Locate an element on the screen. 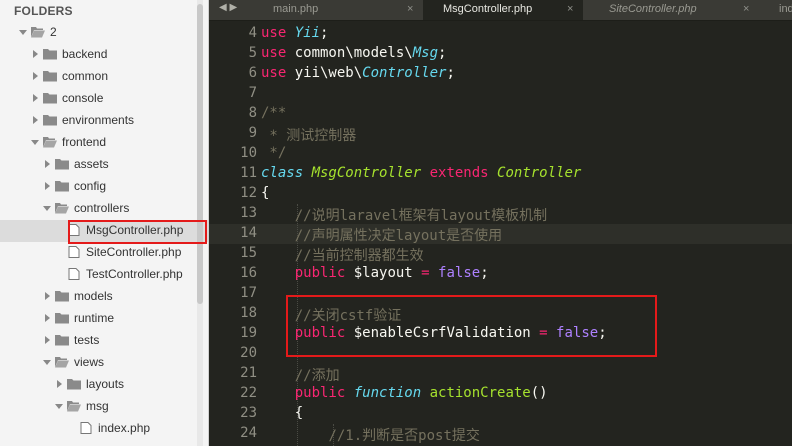 This screenshot has width=792, height=446. line-number: 10 is located at coordinates (248, 153).